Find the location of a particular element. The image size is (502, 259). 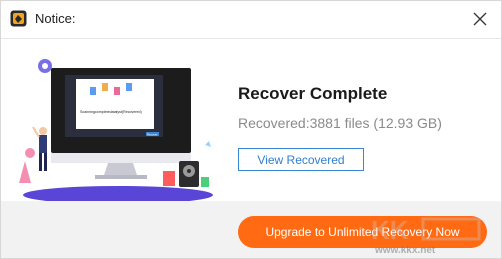

hard-drive-icon is located at coordinates (189, 174).